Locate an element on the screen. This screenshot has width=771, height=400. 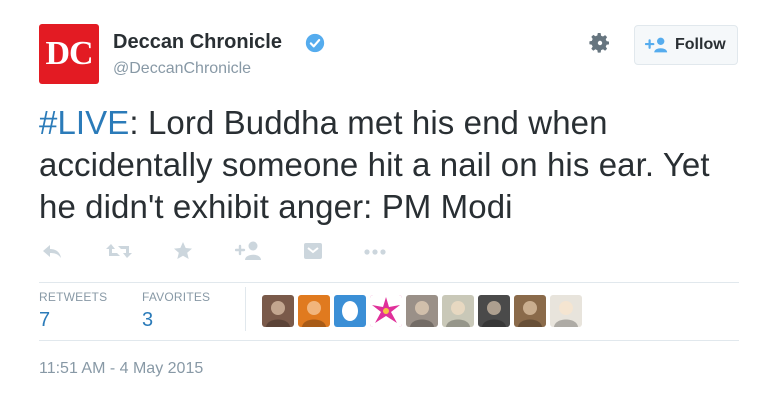
profile-avatar: DC is located at coordinates (69, 54).